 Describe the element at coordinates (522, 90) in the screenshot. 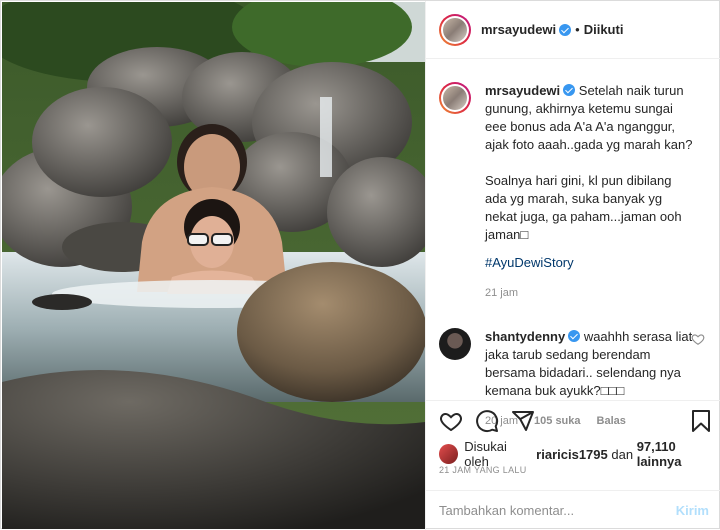

I see `caption-username: mrsayudewi` at that location.